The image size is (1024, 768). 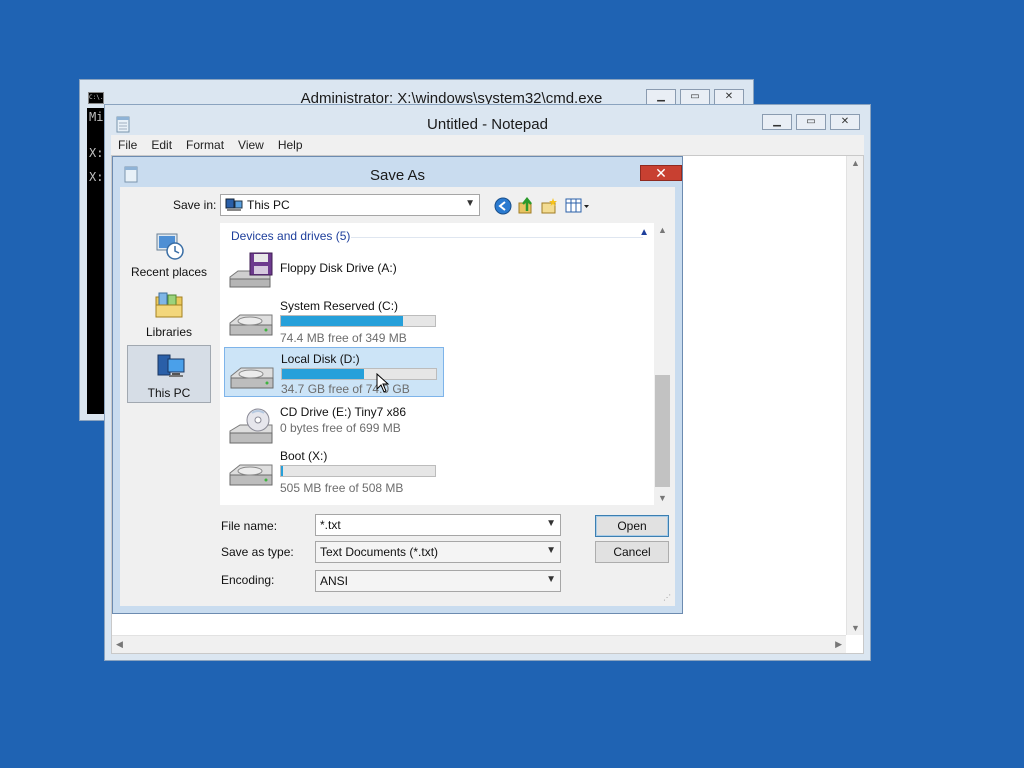 I want to click on notepad-maximize-button: ▭, so click(x=811, y=122).